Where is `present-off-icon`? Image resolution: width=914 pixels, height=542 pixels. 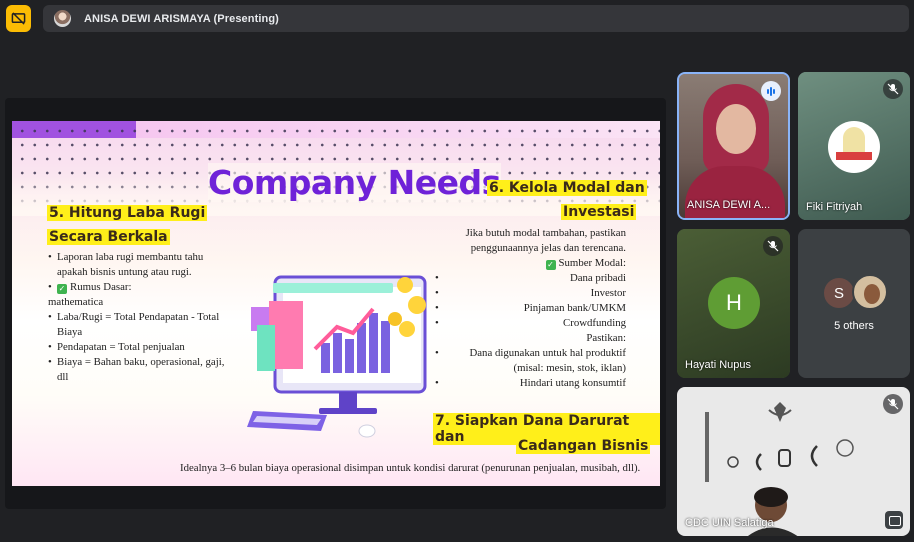 present-off-icon is located at coordinates (18, 18).